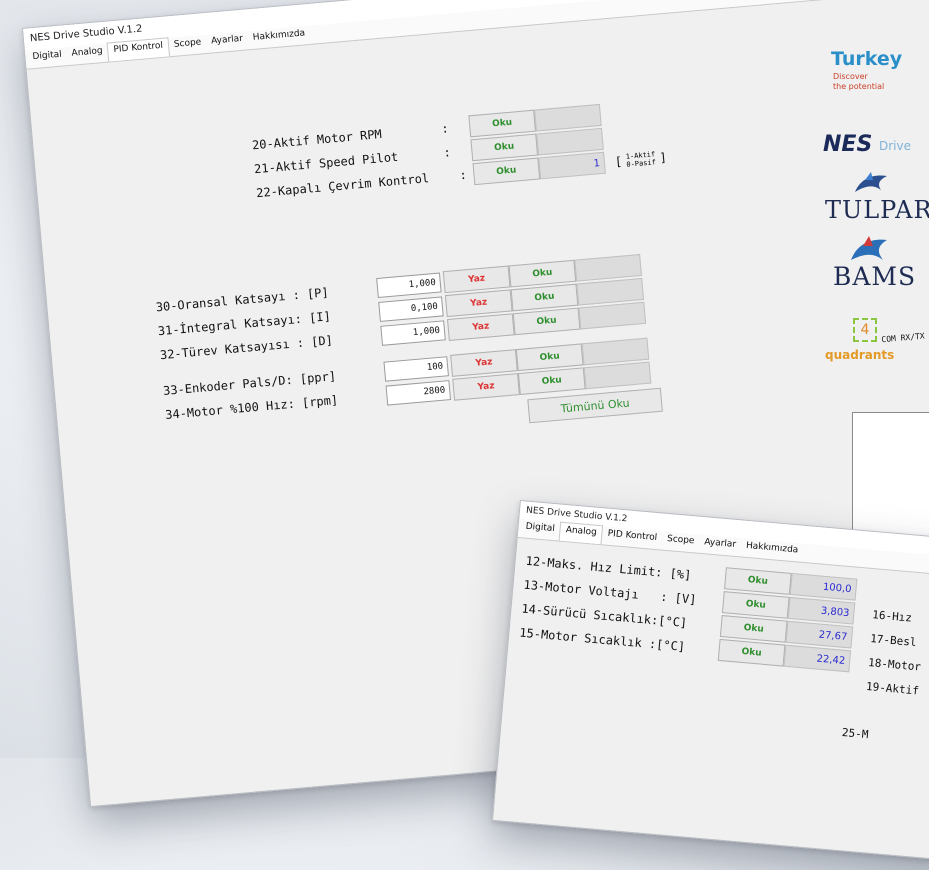 The image size is (929, 870). I want to click on value-display: 100,0, so click(823, 586).